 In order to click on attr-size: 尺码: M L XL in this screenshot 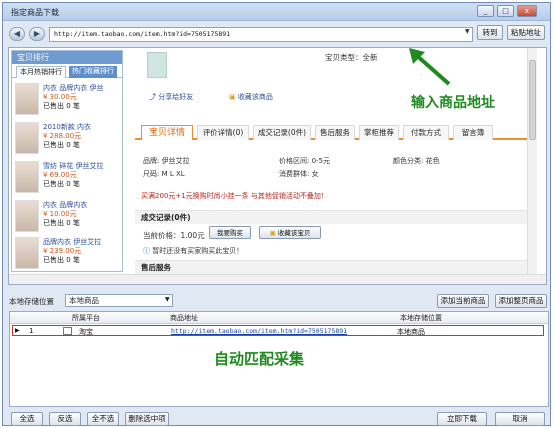, I will do `click(164, 174)`.